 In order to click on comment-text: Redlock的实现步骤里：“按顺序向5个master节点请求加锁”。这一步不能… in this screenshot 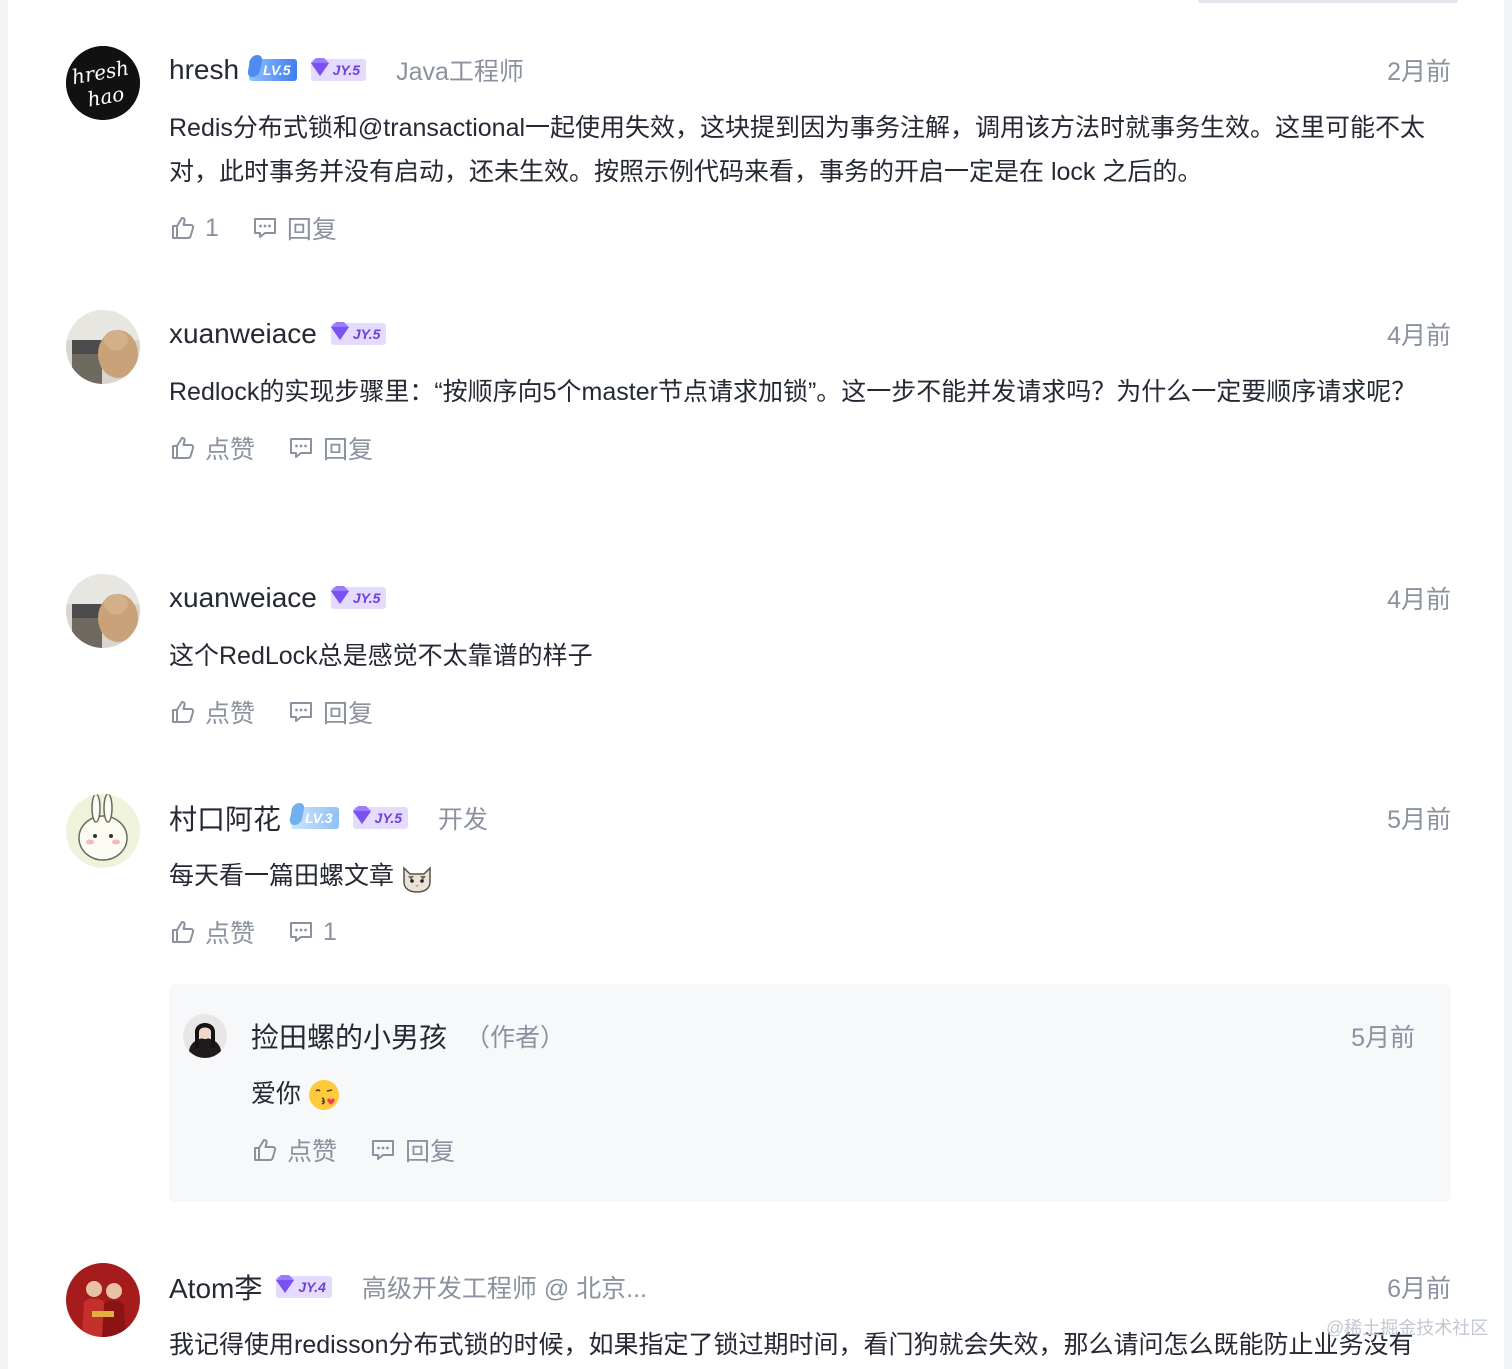, I will do `click(793, 392)`.